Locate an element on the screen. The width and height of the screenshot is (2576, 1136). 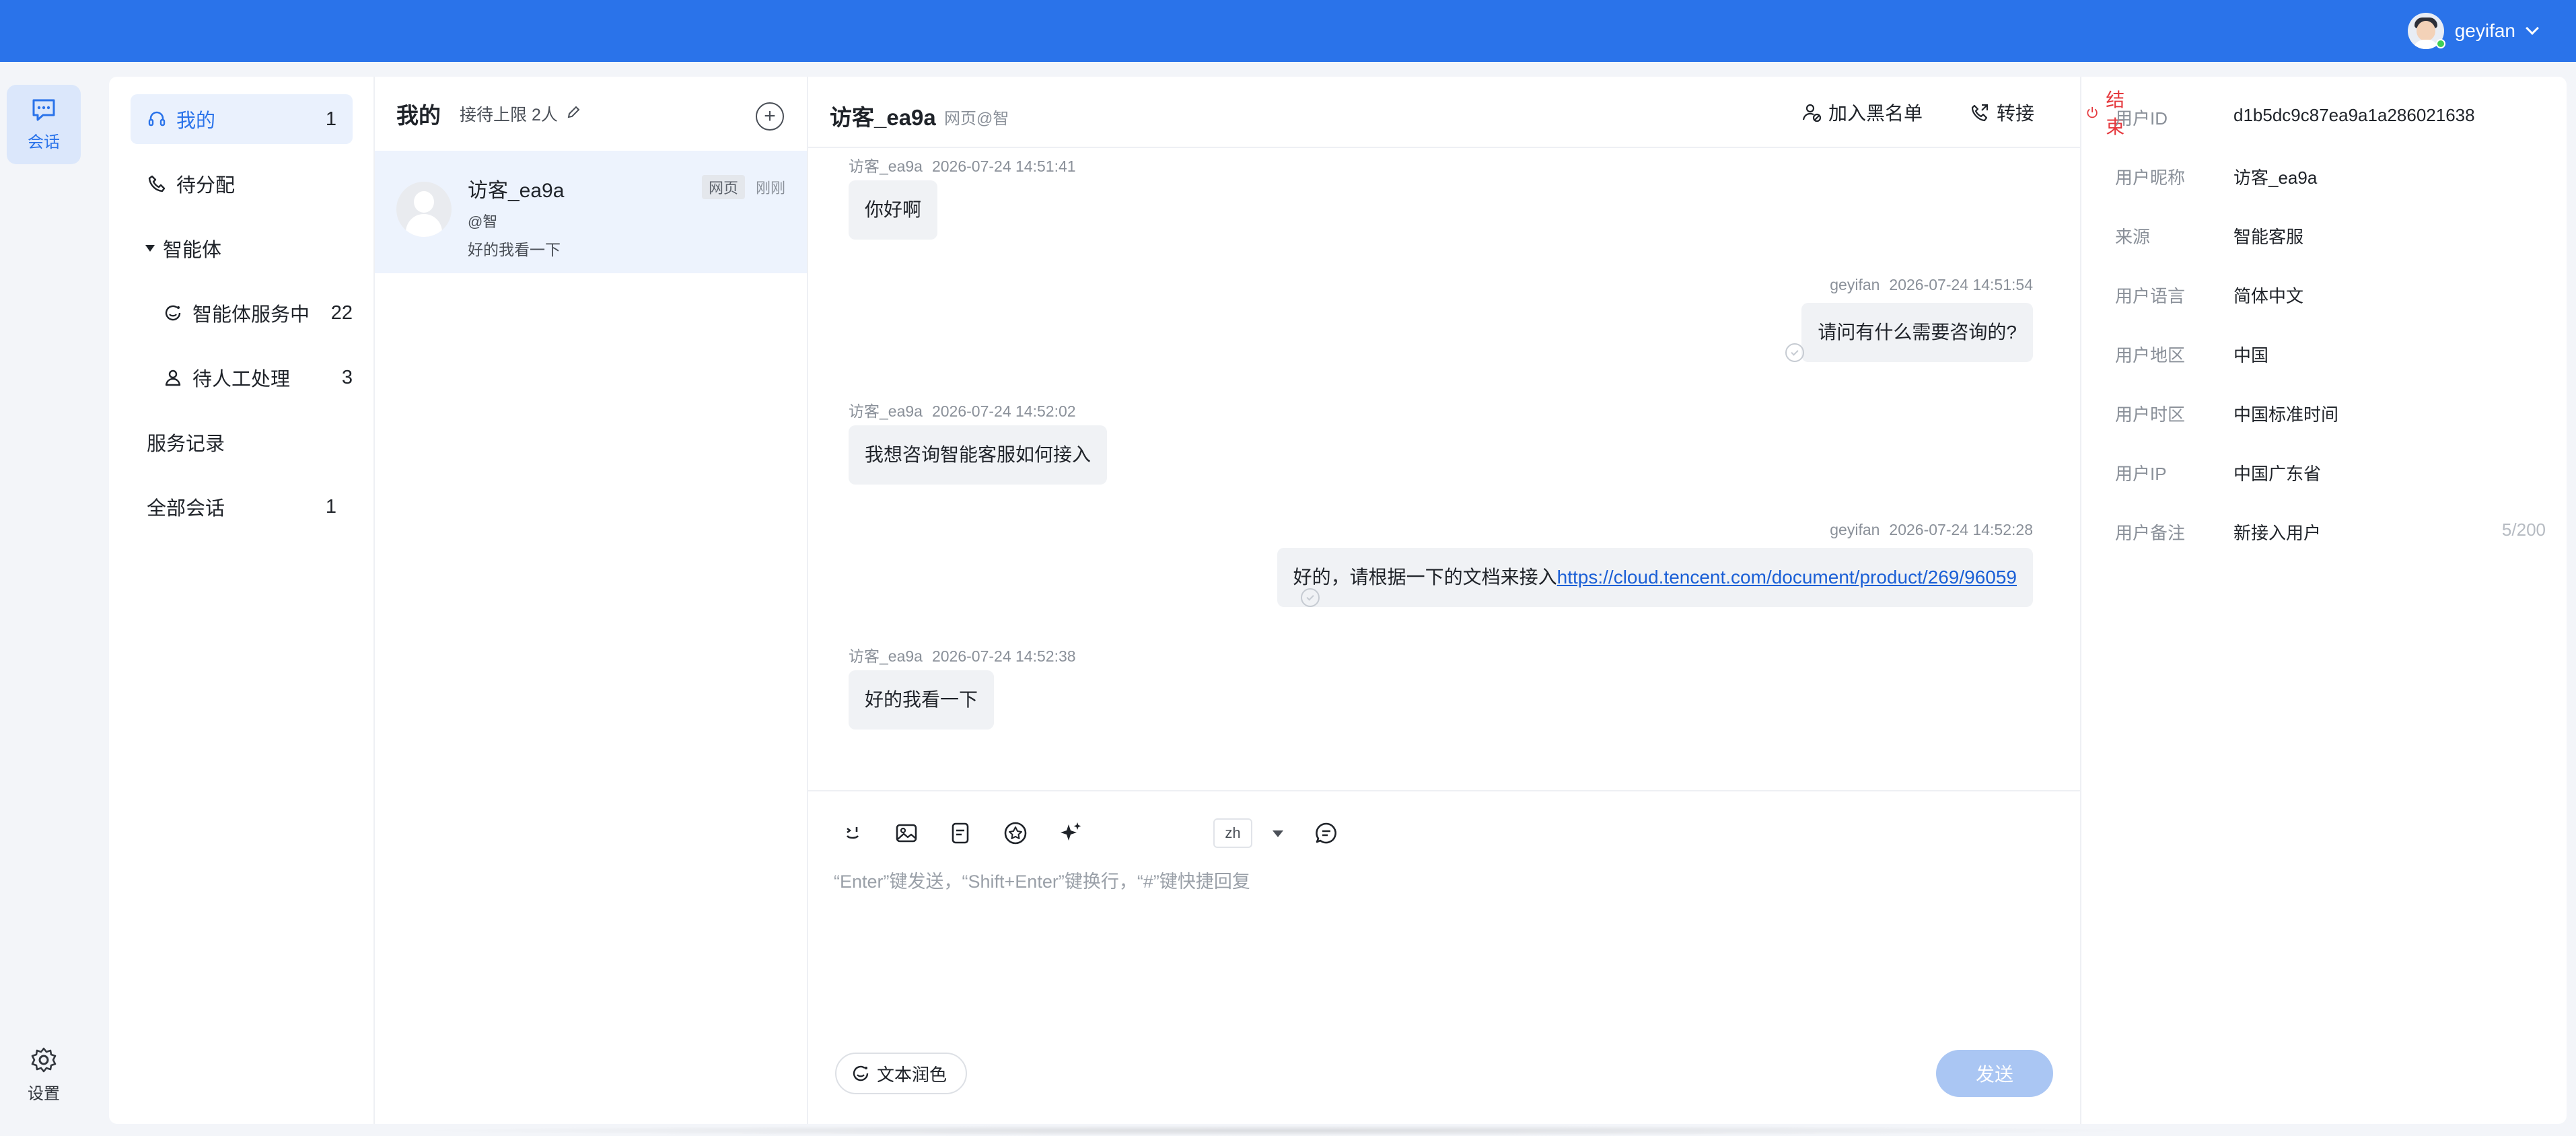
info-row-ip: 用户IP 中国广东省 is located at coordinates (2218, 474).